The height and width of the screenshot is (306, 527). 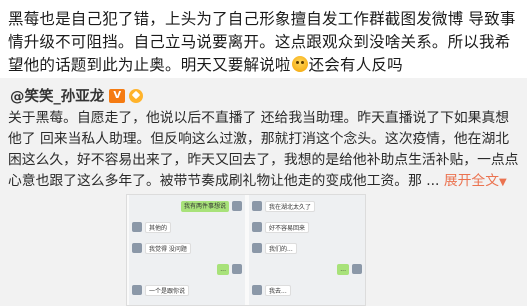 I want to click on chat-bubble: 我觉得 没问题, so click(x=168, y=248).